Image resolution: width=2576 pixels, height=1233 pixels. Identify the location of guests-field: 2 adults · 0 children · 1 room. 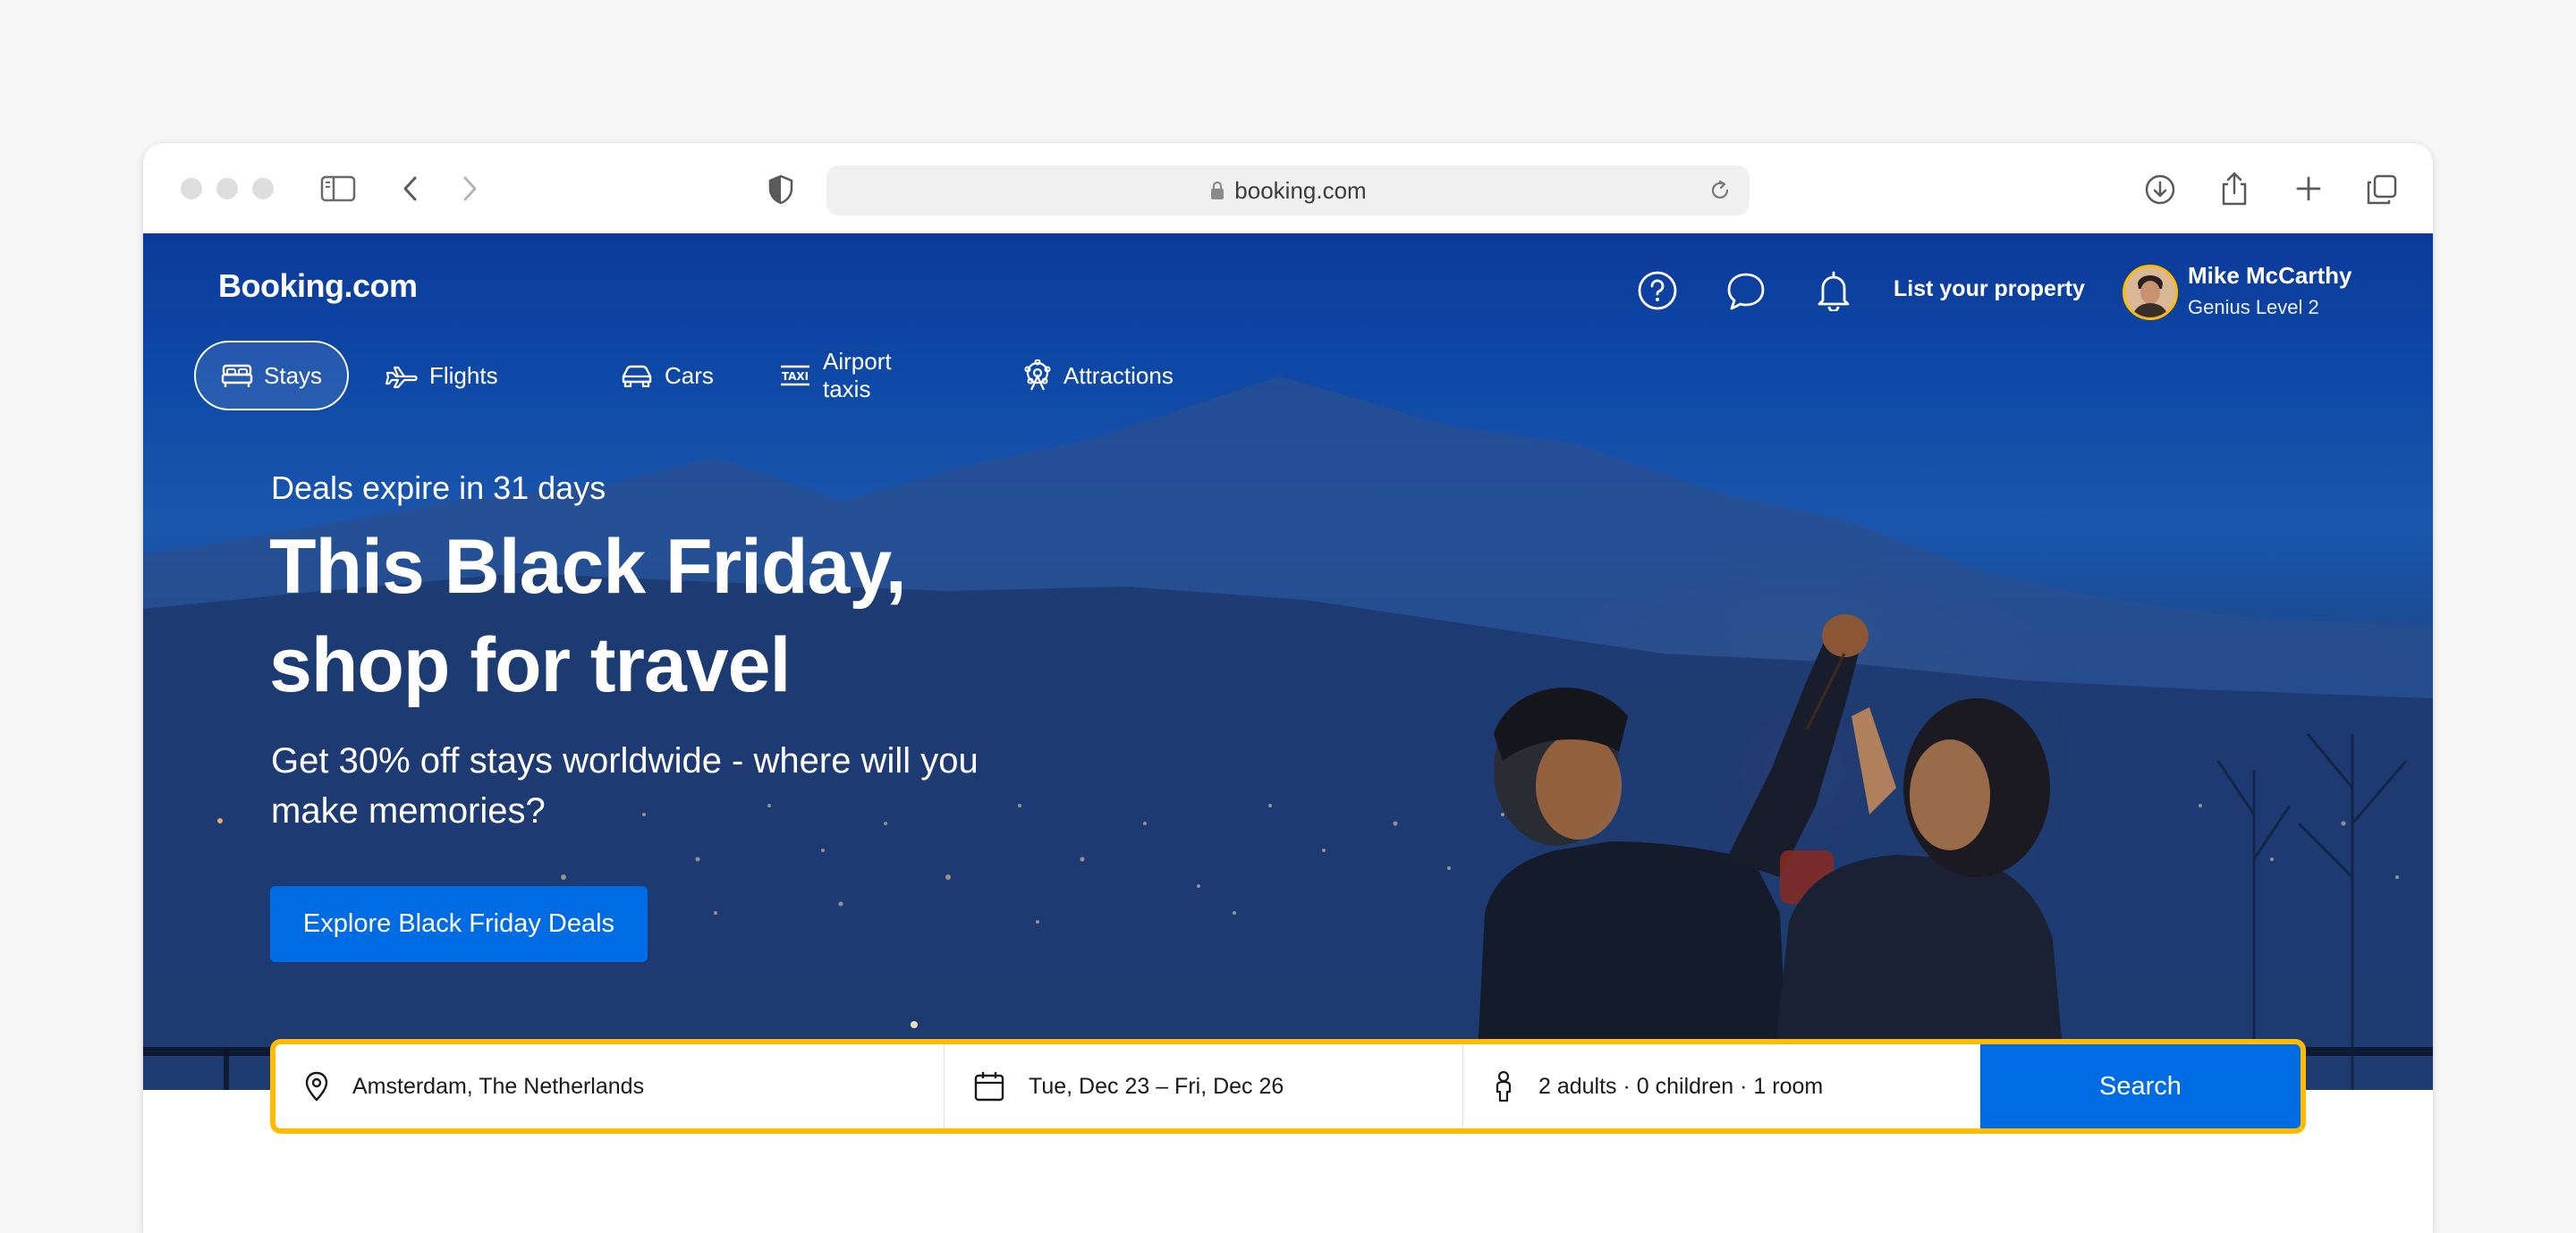
(1721, 1086).